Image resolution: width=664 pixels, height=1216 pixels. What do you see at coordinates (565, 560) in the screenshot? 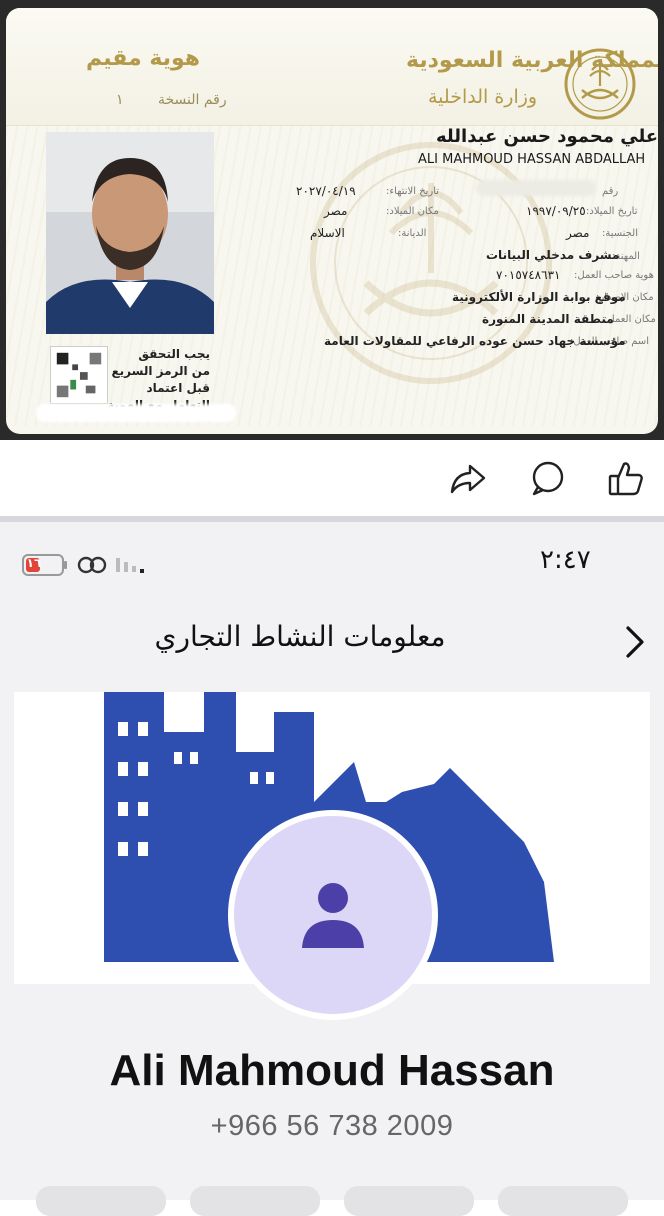
I see `status-time: ٢:٤٧` at bounding box center [565, 560].